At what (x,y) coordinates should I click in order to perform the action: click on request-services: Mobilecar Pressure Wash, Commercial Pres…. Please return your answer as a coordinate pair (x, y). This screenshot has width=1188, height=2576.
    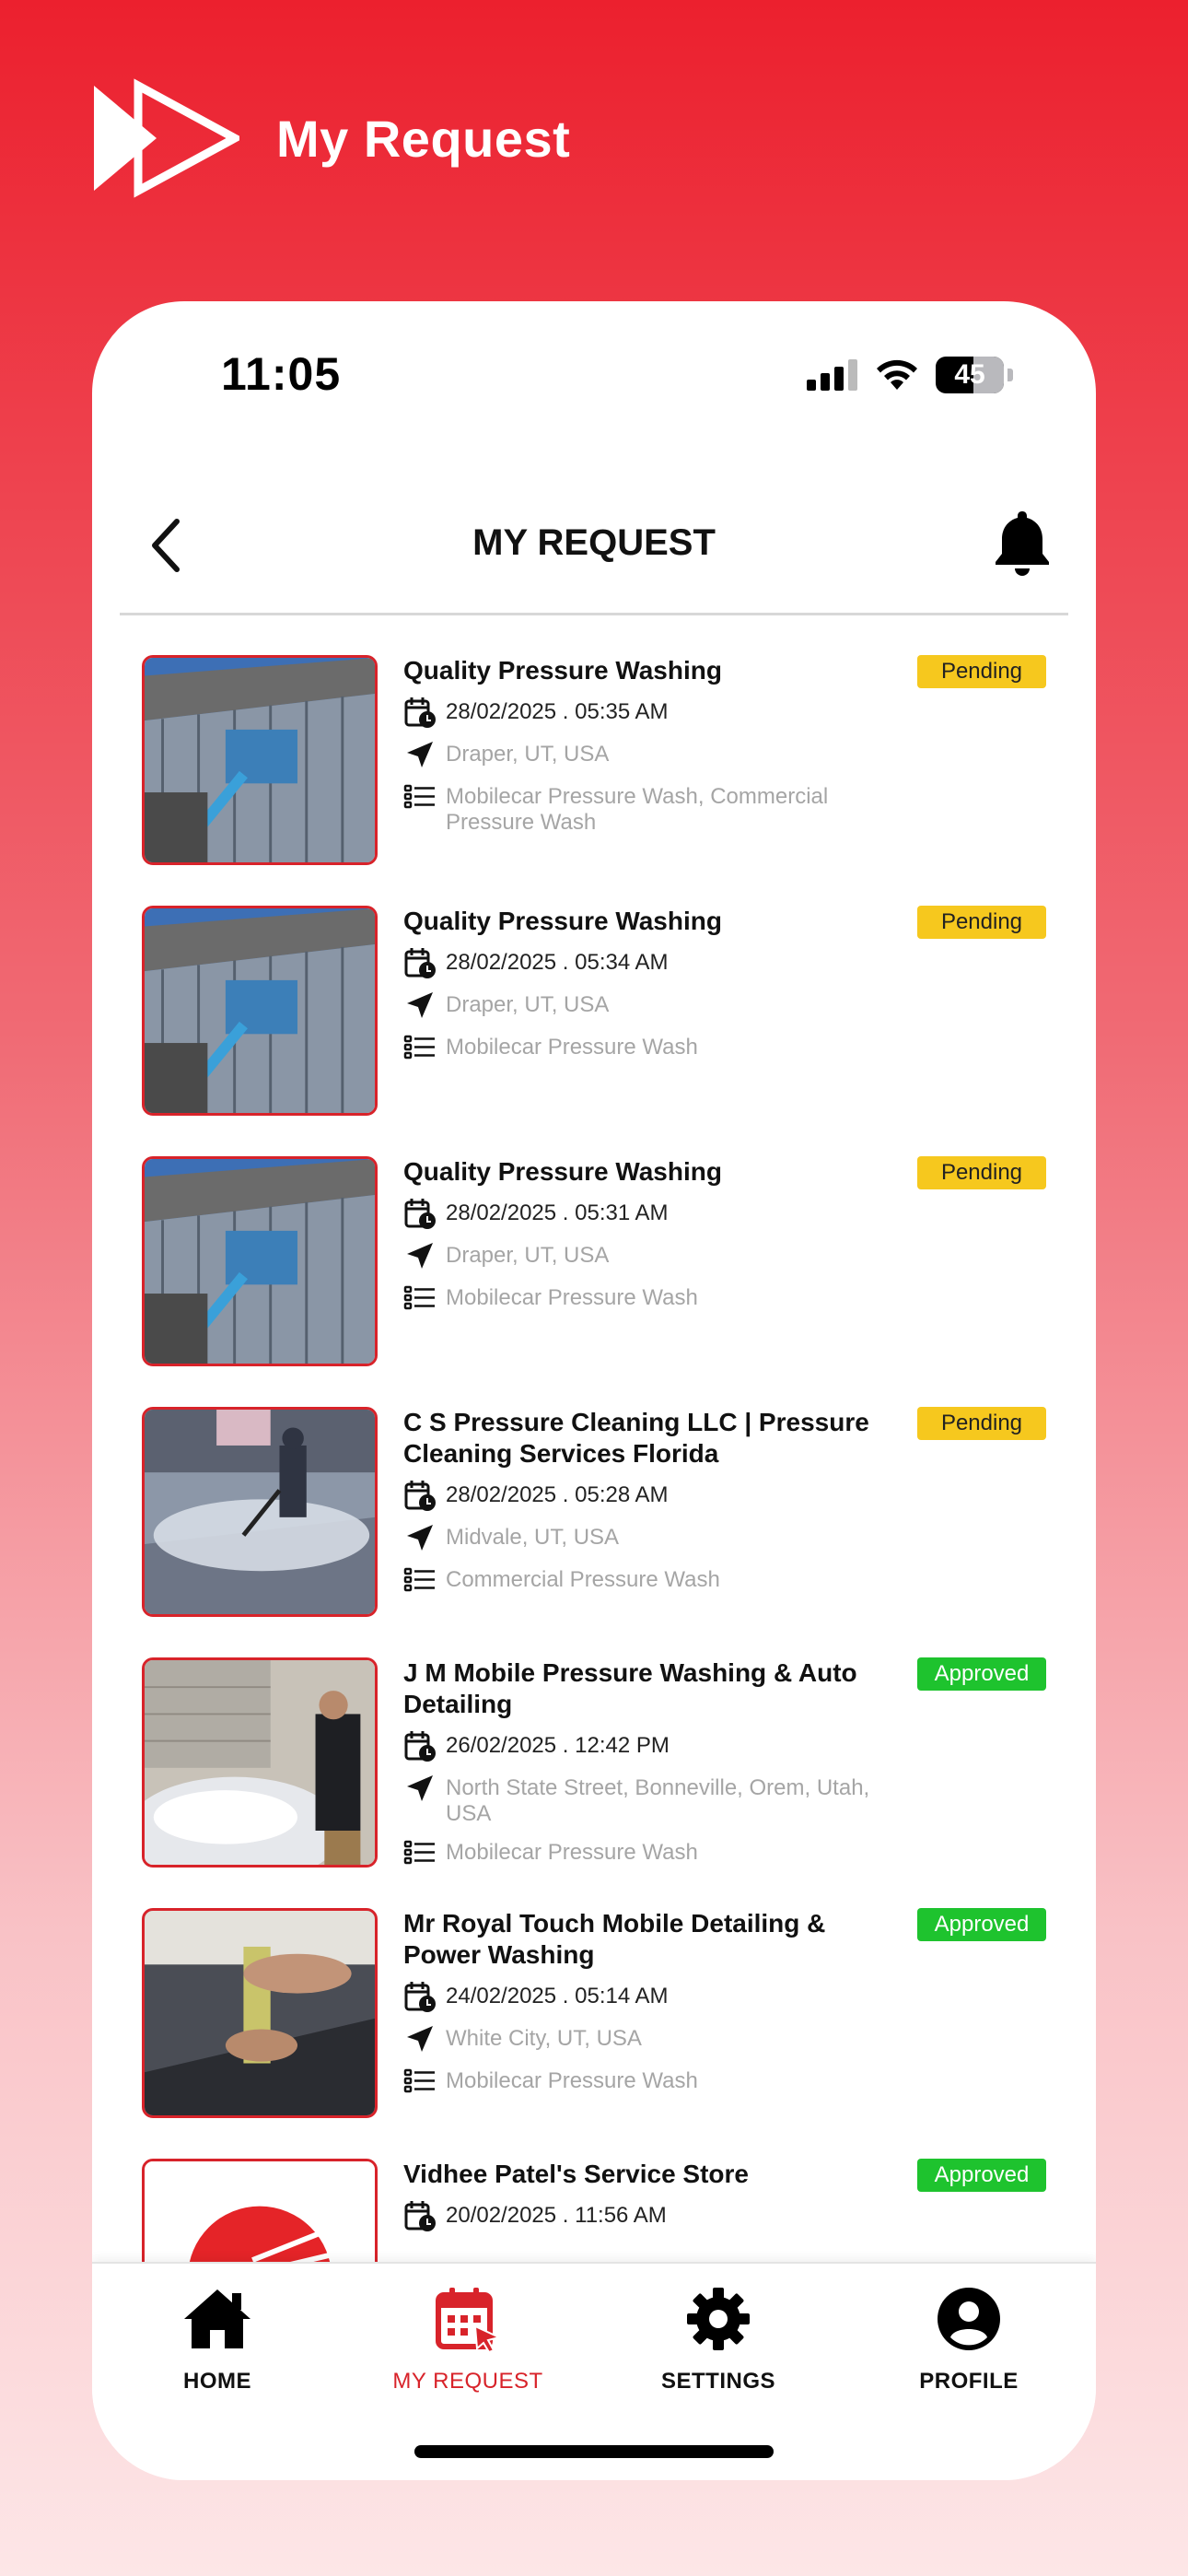
    Looking at the image, I should click on (637, 809).